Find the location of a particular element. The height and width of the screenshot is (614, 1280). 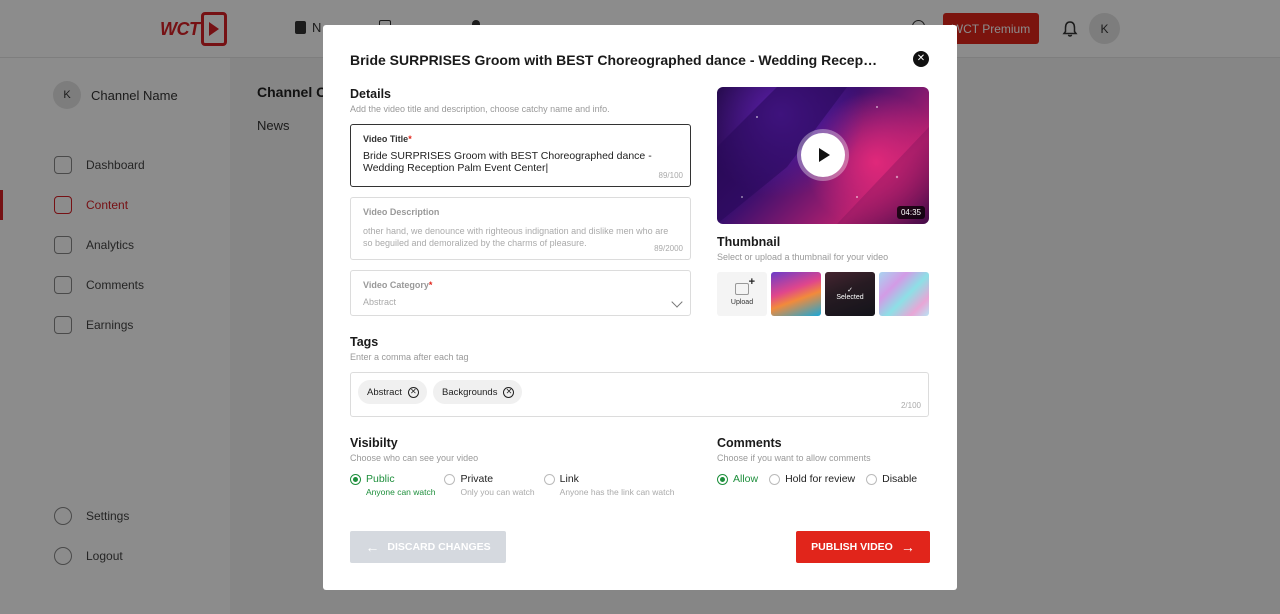

discard-changes-button: ← DISCARD CHANGES is located at coordinates (428, 547).